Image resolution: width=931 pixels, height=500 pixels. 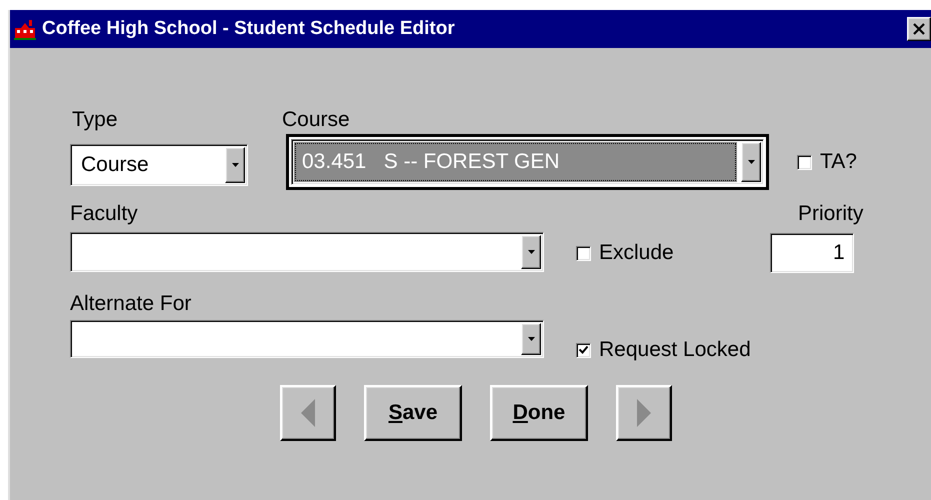 What do you see at coordinates (644, 413) in the screenshot?
I see `right-triangle-icon` at bounding box center [644, 413].